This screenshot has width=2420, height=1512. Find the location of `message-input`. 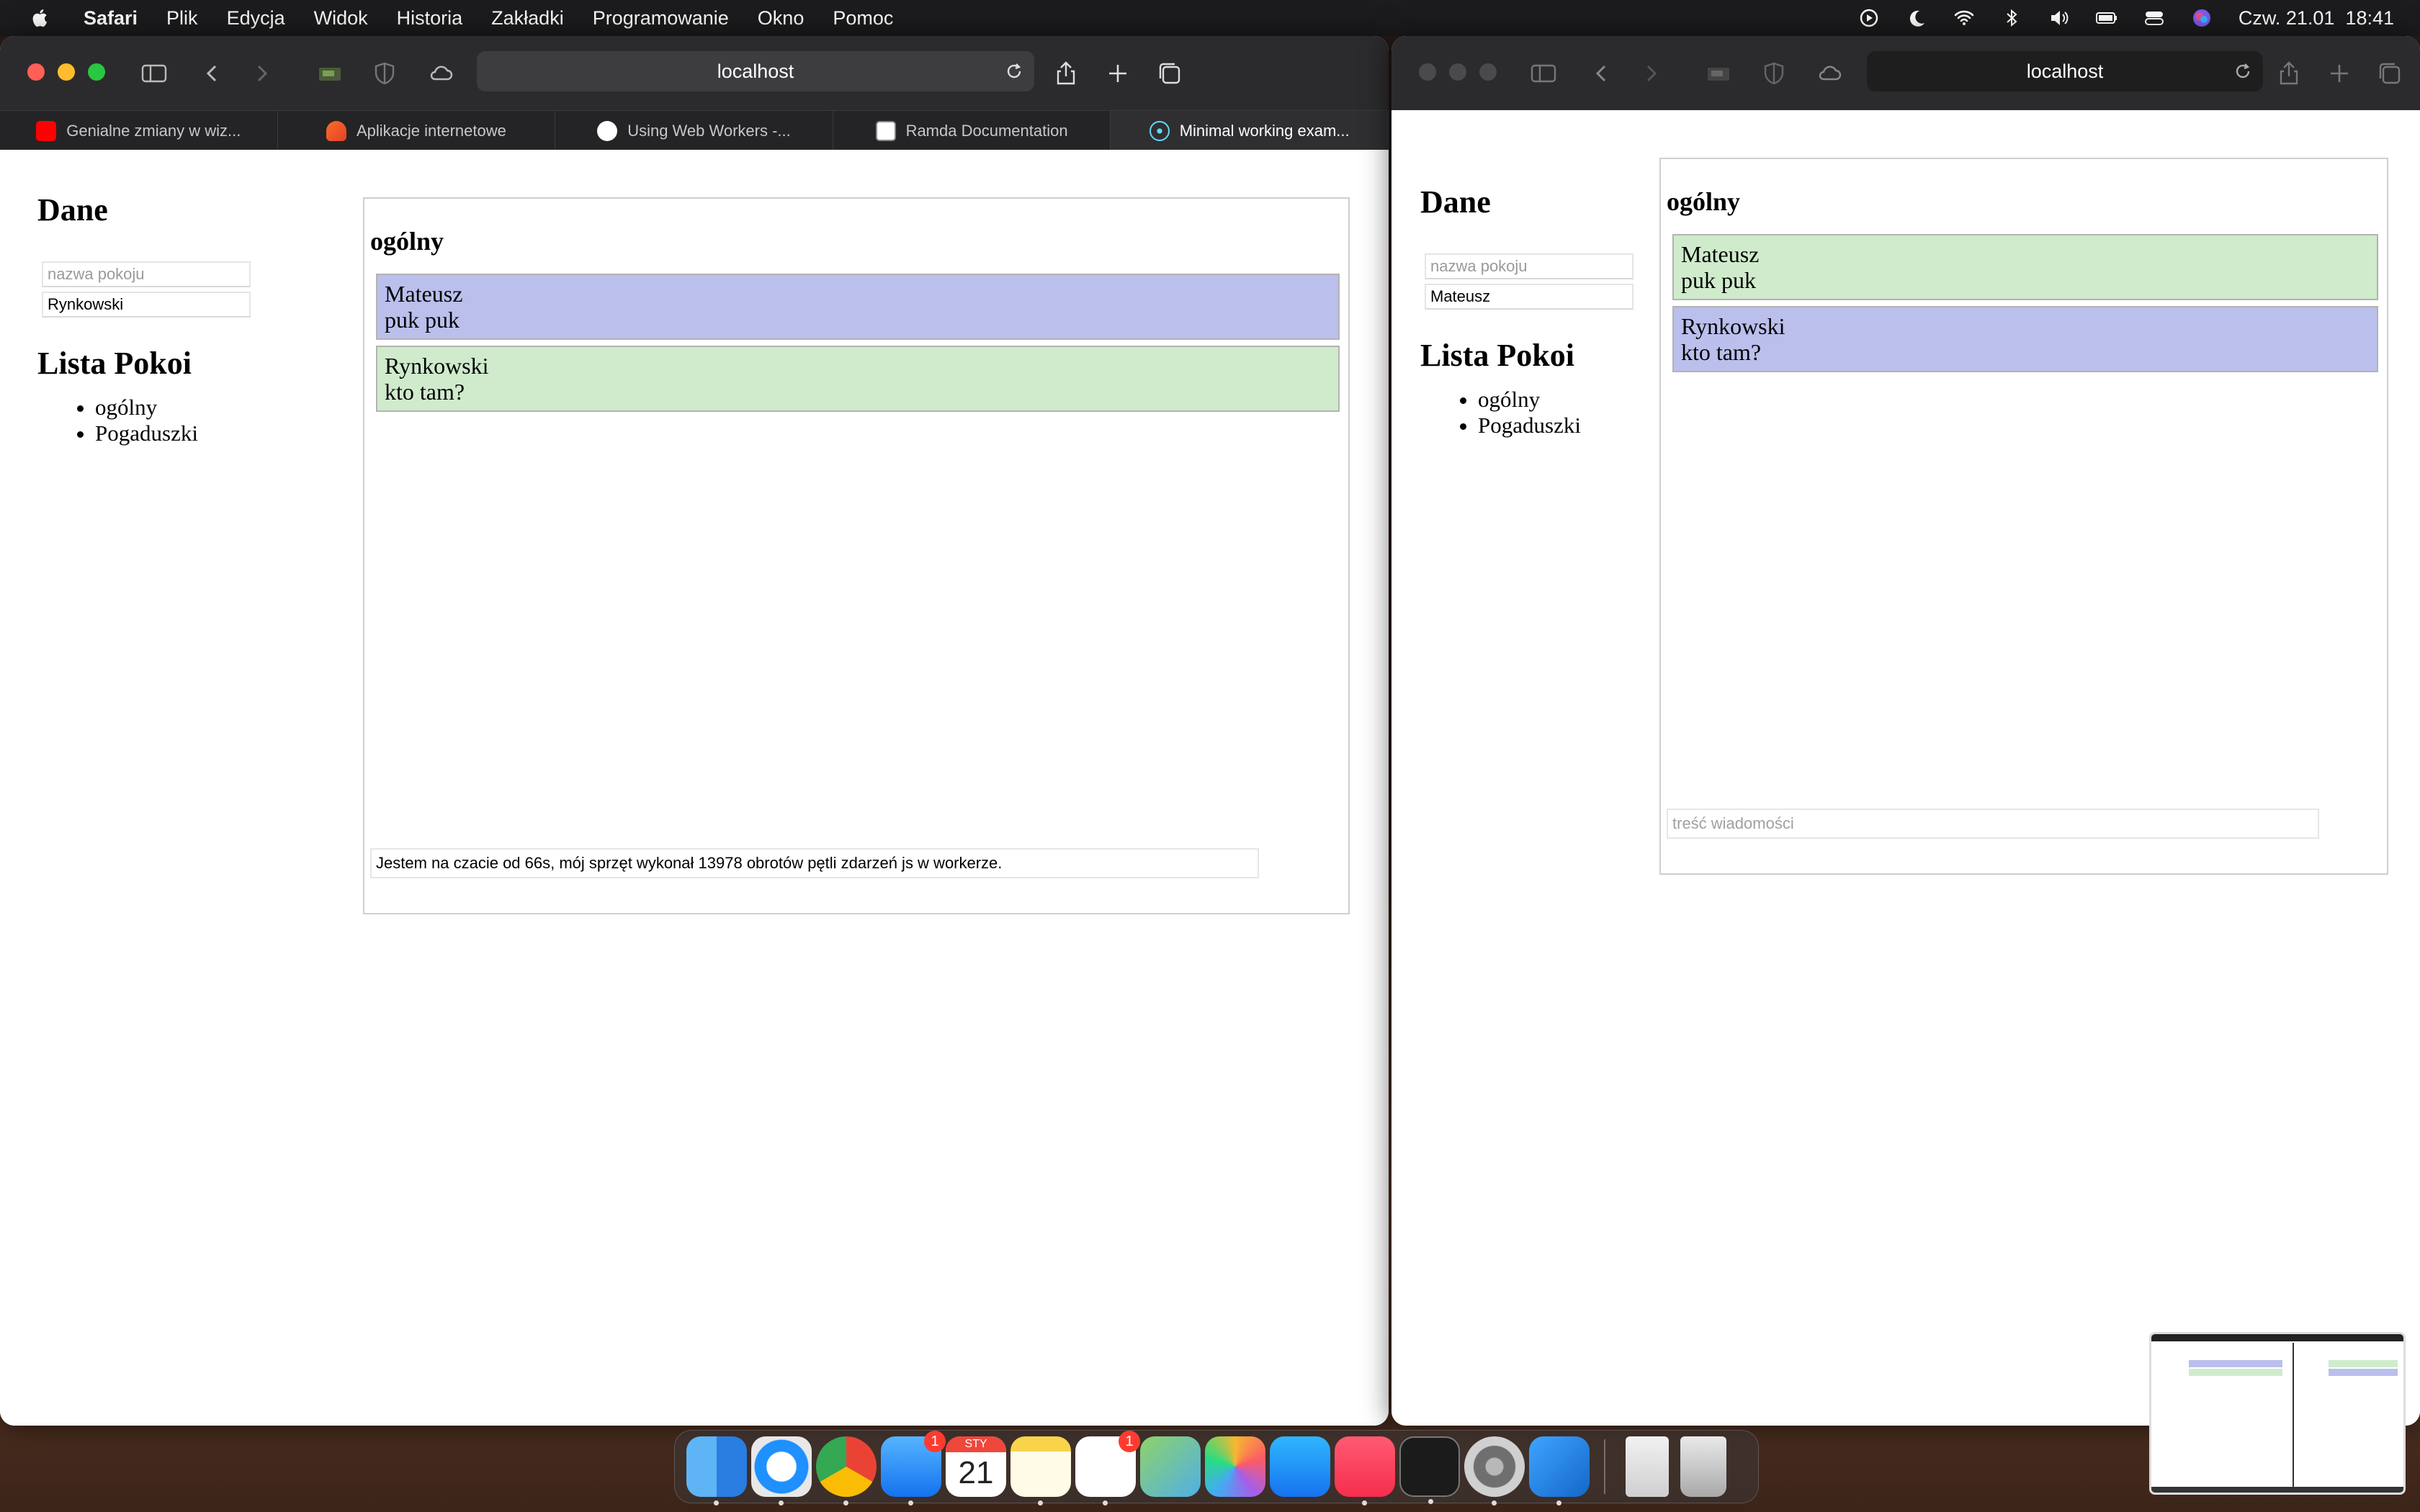

message-input is located at coordinates (1993, 824).